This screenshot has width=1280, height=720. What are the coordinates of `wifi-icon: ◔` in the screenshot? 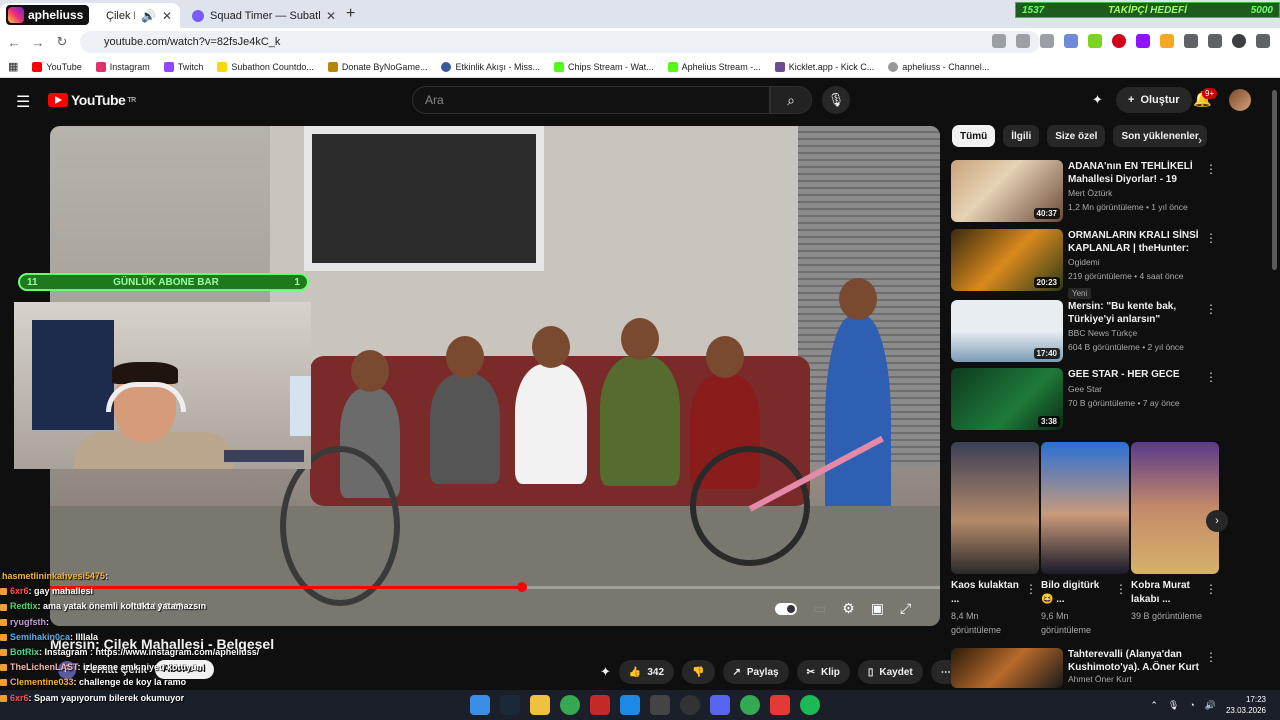 It's located at (1191, 705).